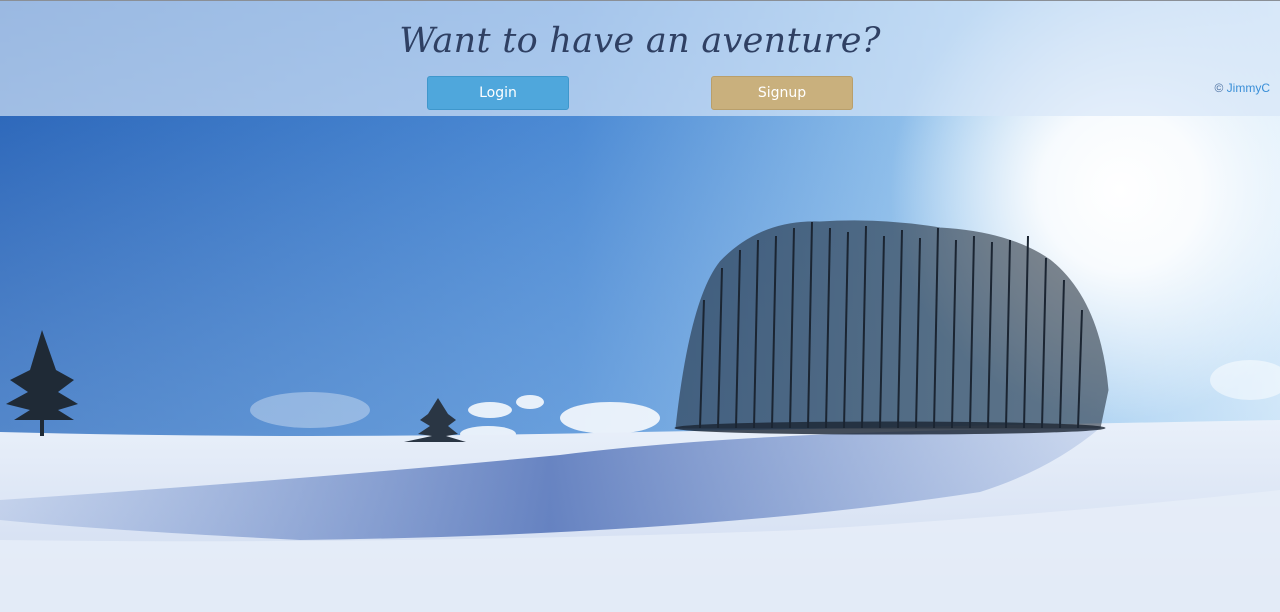  What do you see at coordinates (640, 41) in the screenshot?
I see `page-title: Want to have an aventure?` at bounding box center [640, 41].